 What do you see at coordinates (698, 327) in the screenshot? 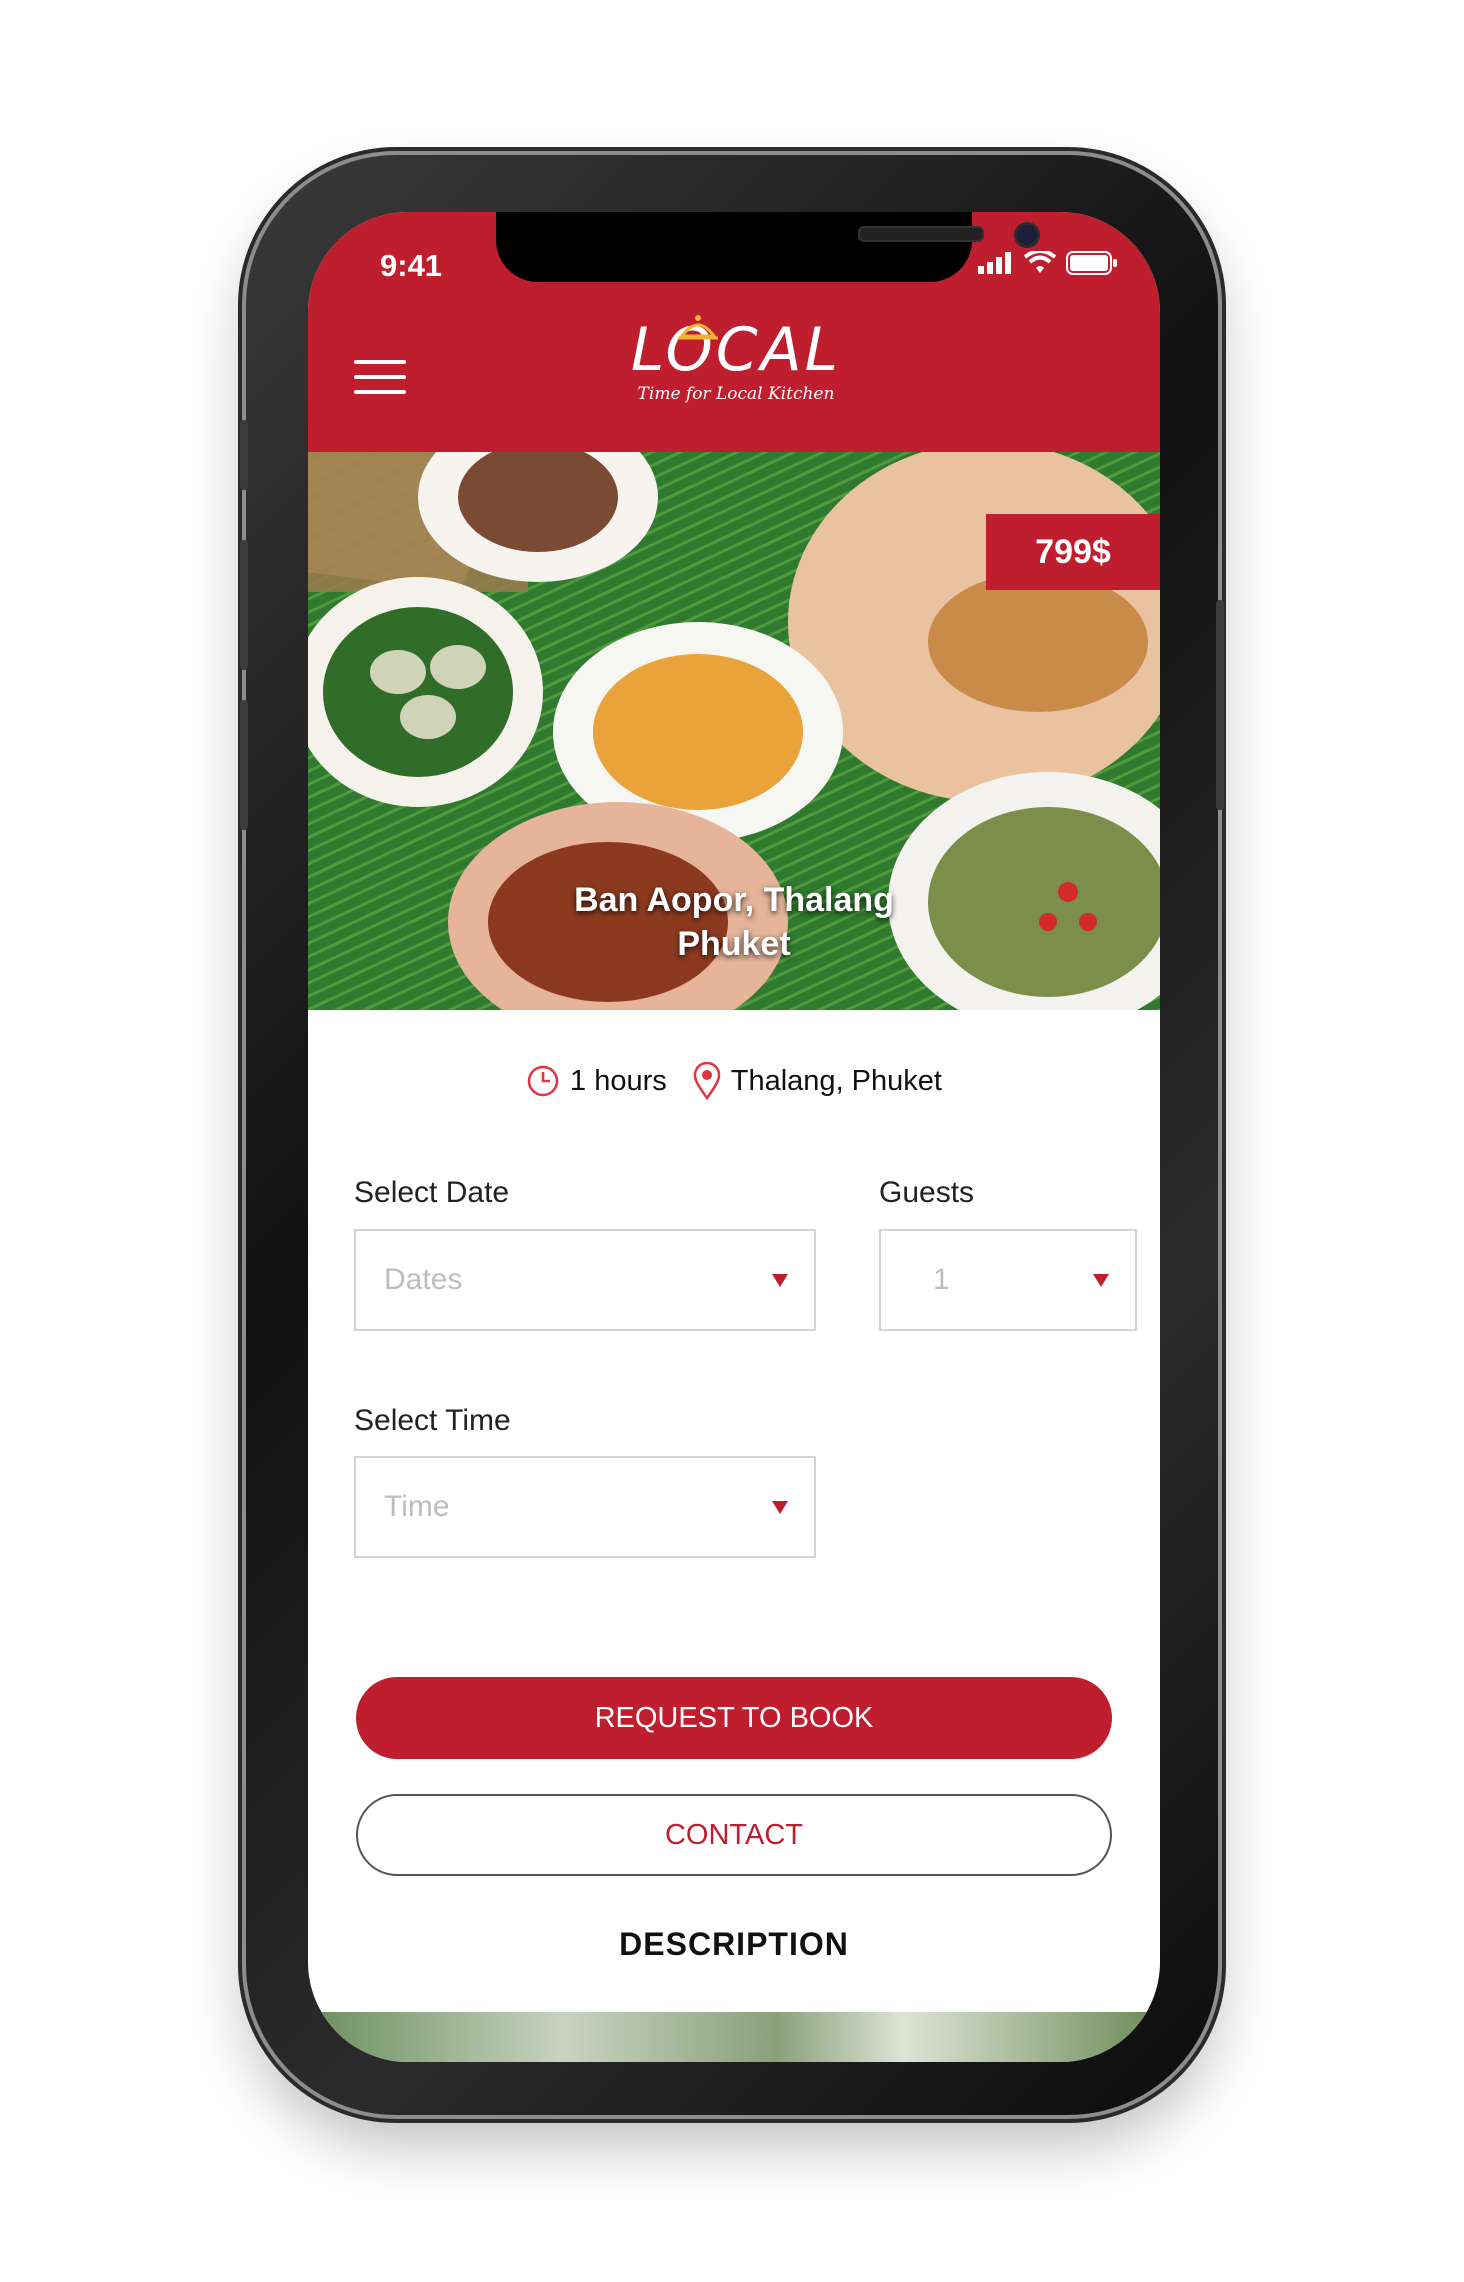
I see `cloche-icon` at bounding box center [698, 327].